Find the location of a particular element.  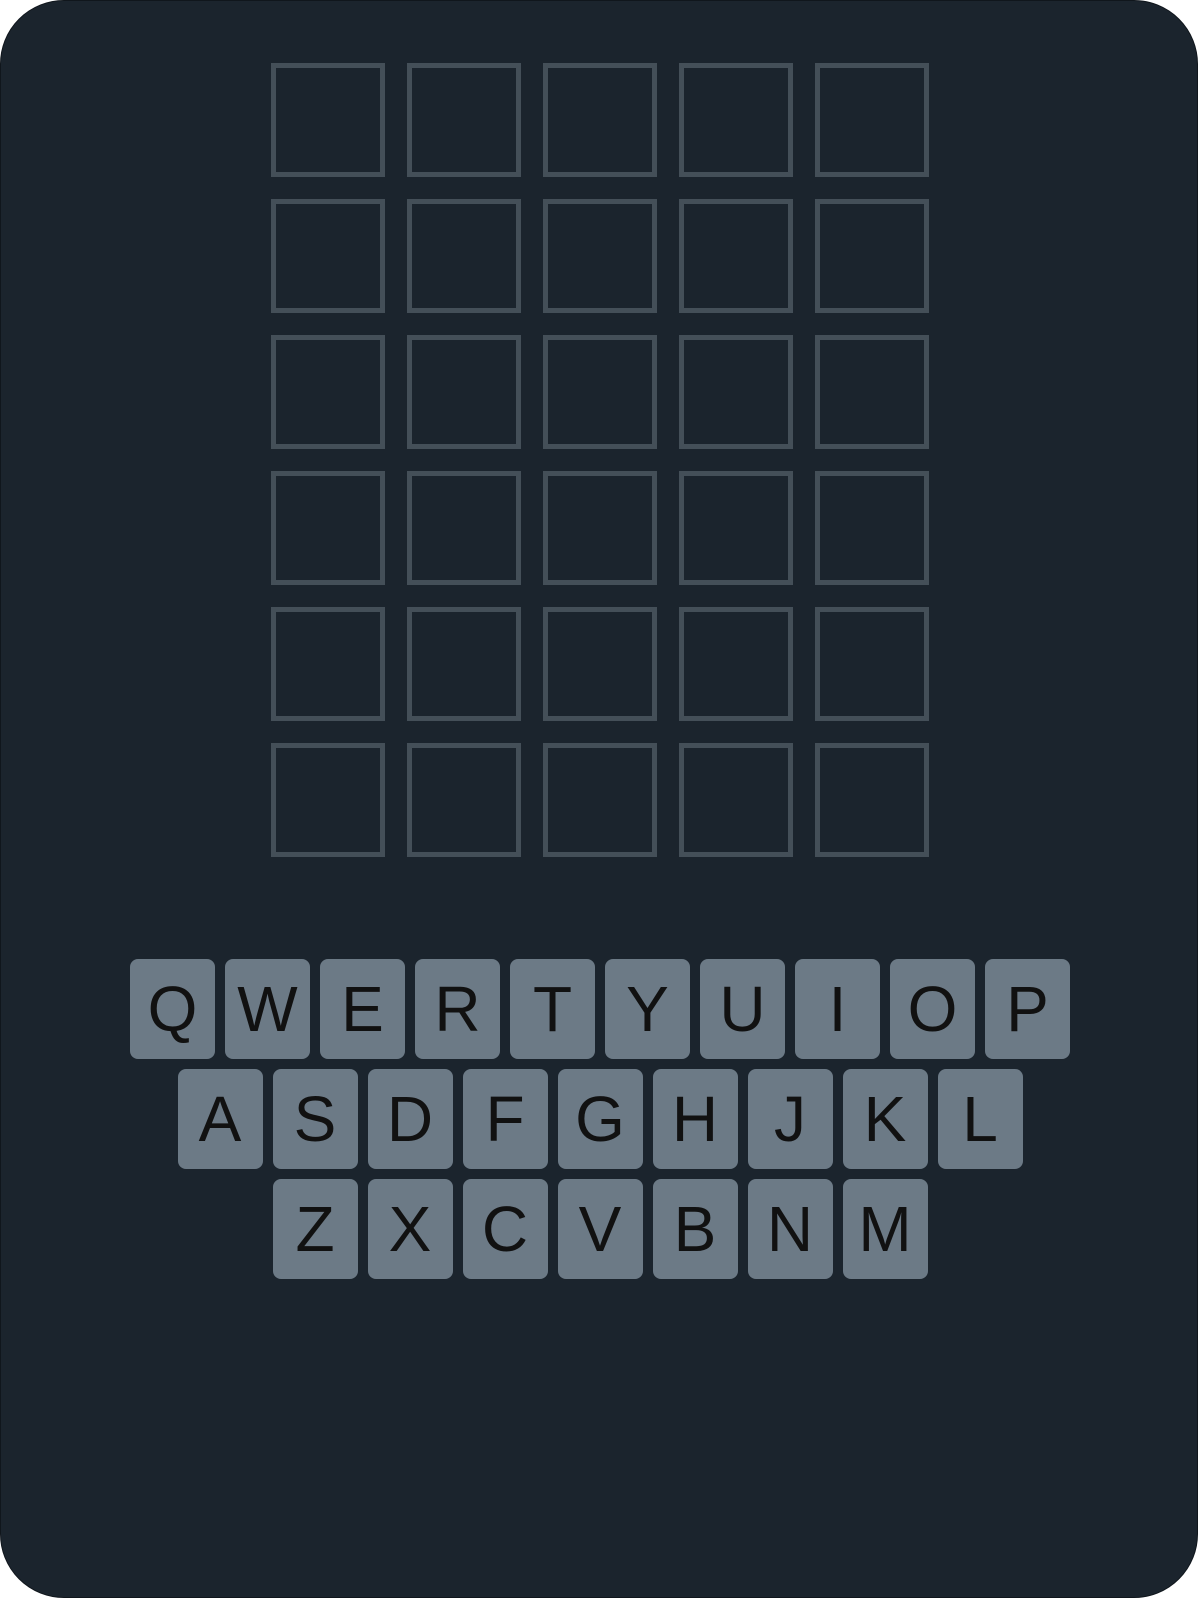

keyboard-row: QWERTYUIOP is located at coordinates (600, 1009).